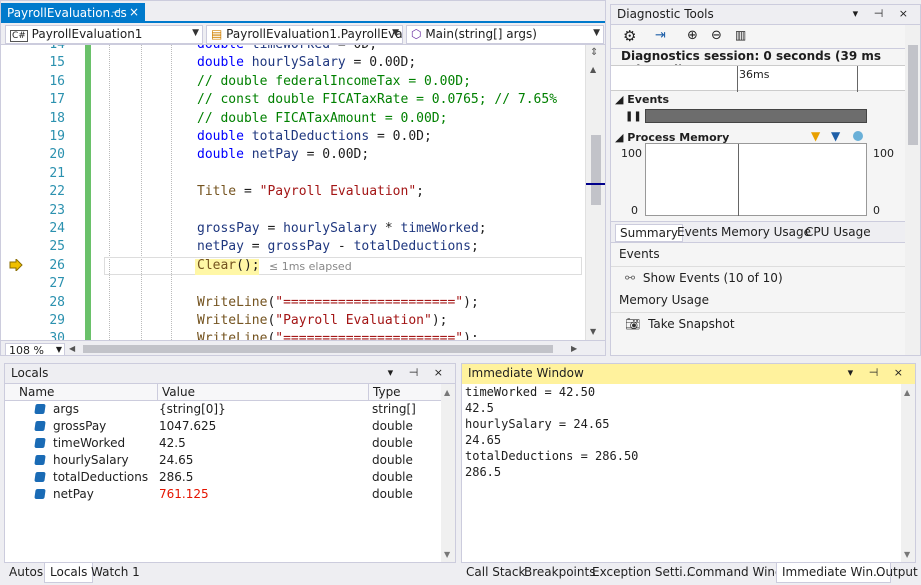  What do you see at coordinates (176, 477) in the screenshot?
I see `local-value: 286.5` at bounding box center [176, 477].